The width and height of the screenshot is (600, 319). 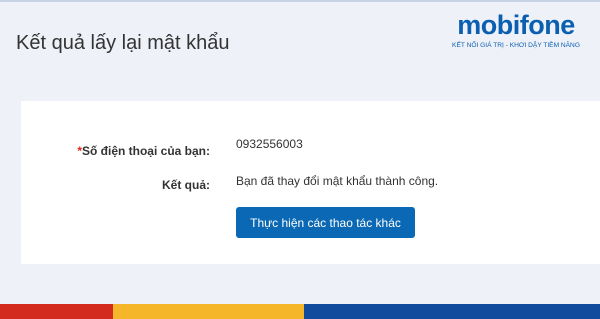 What do you see at coordinates (300, 1) in the screenshot?
I see `top-divider` at bounding box center [300, 1].